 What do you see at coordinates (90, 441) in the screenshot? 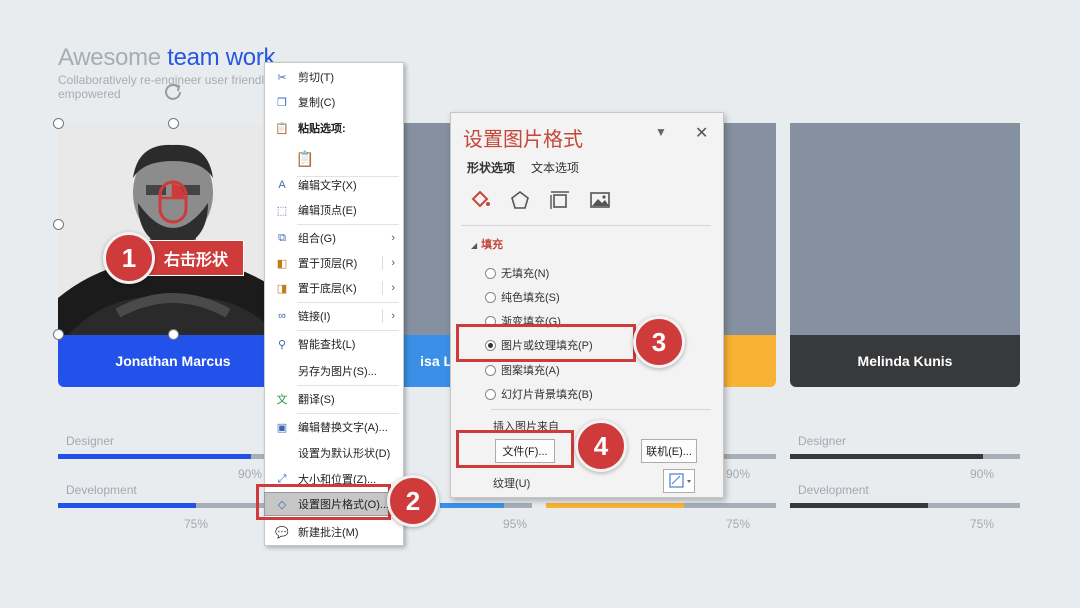
I see `skill-label-designer: Designer` at bounding box center [90, 441].